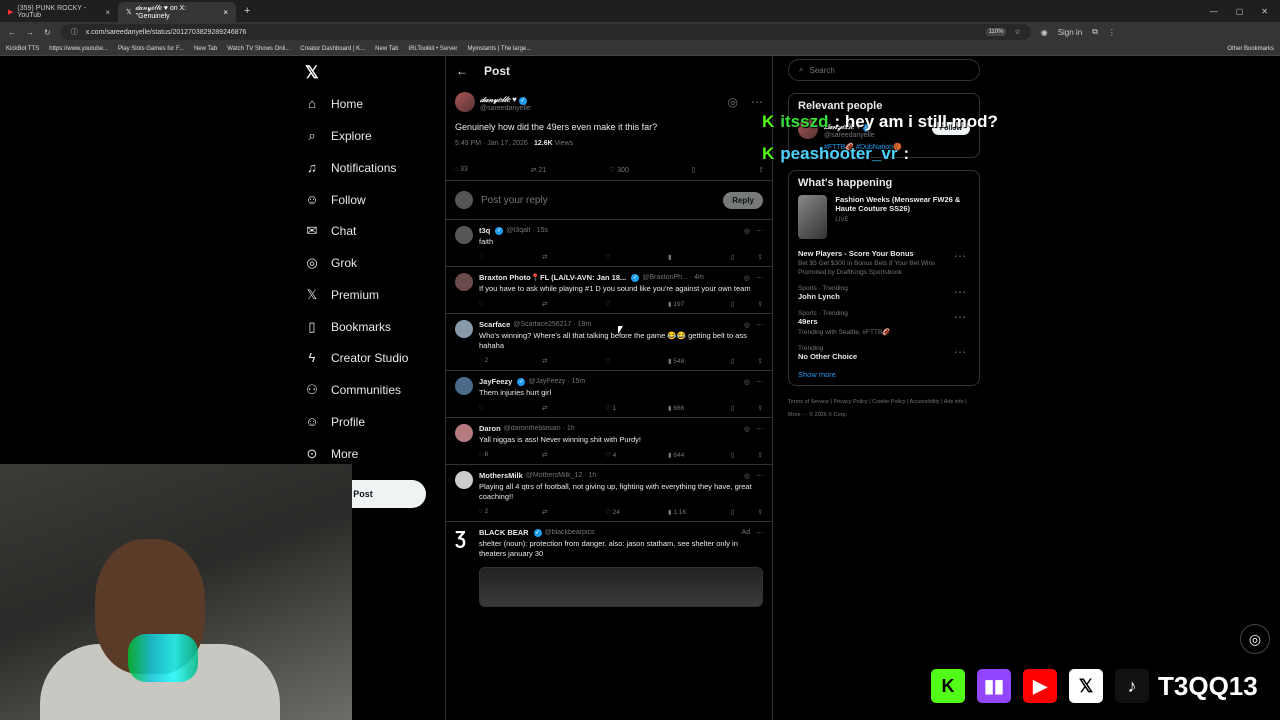 The width and height of the screenshot is (1280, 720). What do you see at coordinates (688, 361) in the screenshot?
I see `views-icon: ▮ 548` at bounding box center [688, 361].